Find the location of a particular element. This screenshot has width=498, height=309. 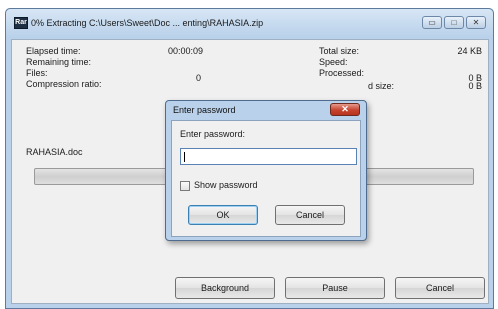

password-label: Enter password: is located at coordinates (213, 134).